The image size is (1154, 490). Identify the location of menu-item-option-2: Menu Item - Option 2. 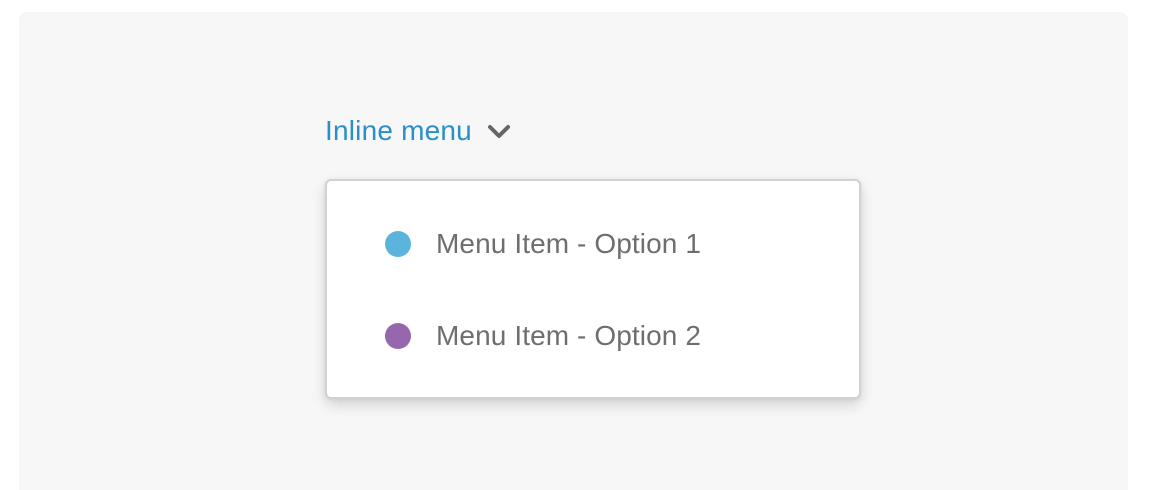
(543, 336).